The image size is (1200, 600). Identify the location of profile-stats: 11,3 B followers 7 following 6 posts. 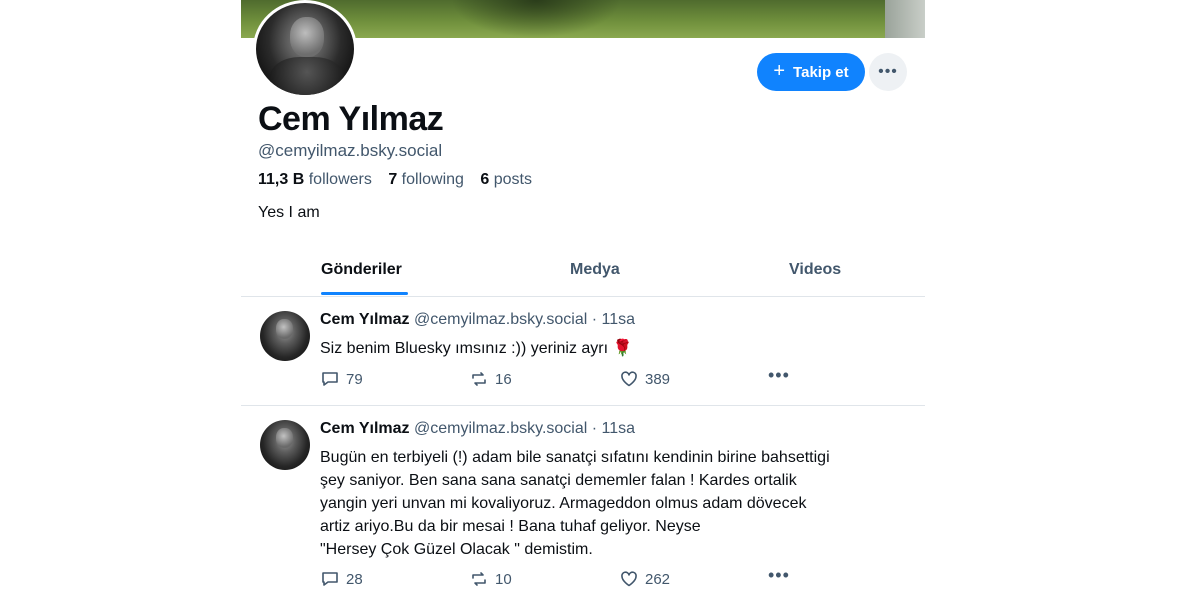
(395, 180).